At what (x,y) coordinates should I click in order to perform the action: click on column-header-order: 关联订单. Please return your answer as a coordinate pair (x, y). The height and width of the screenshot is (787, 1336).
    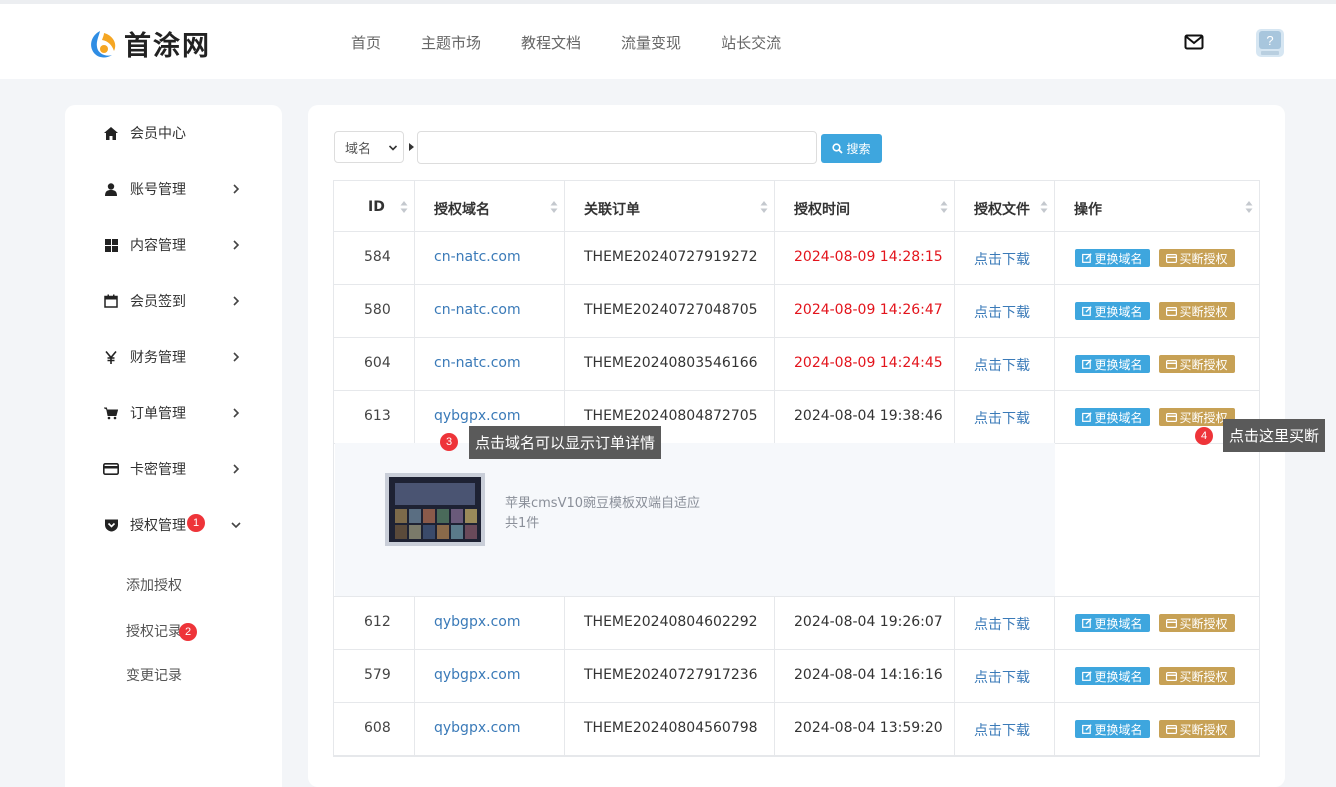
    Looking at the image, I should click on (612, 209).